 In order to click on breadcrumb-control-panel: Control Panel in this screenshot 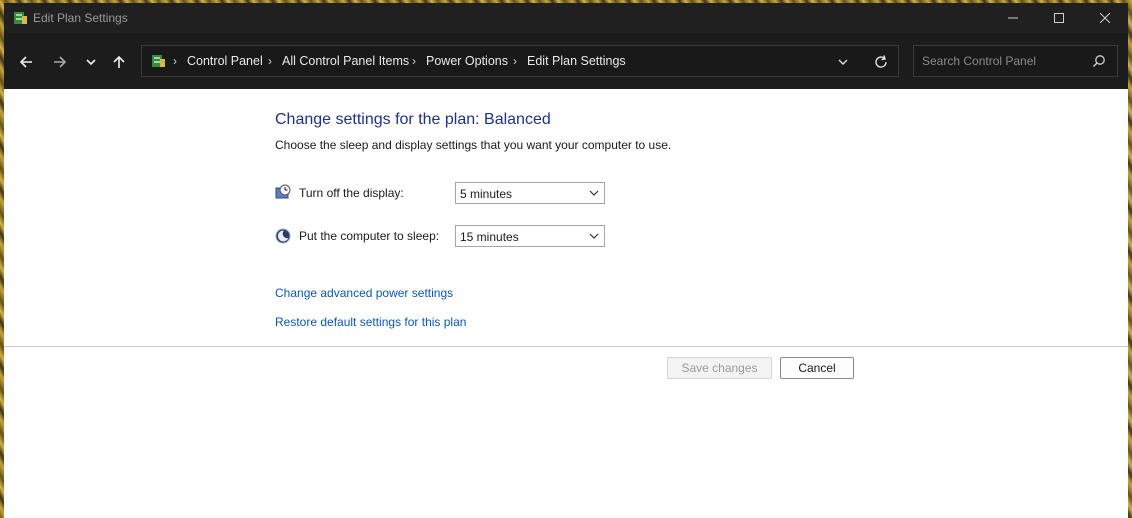, I will do `click(225, 61)`.